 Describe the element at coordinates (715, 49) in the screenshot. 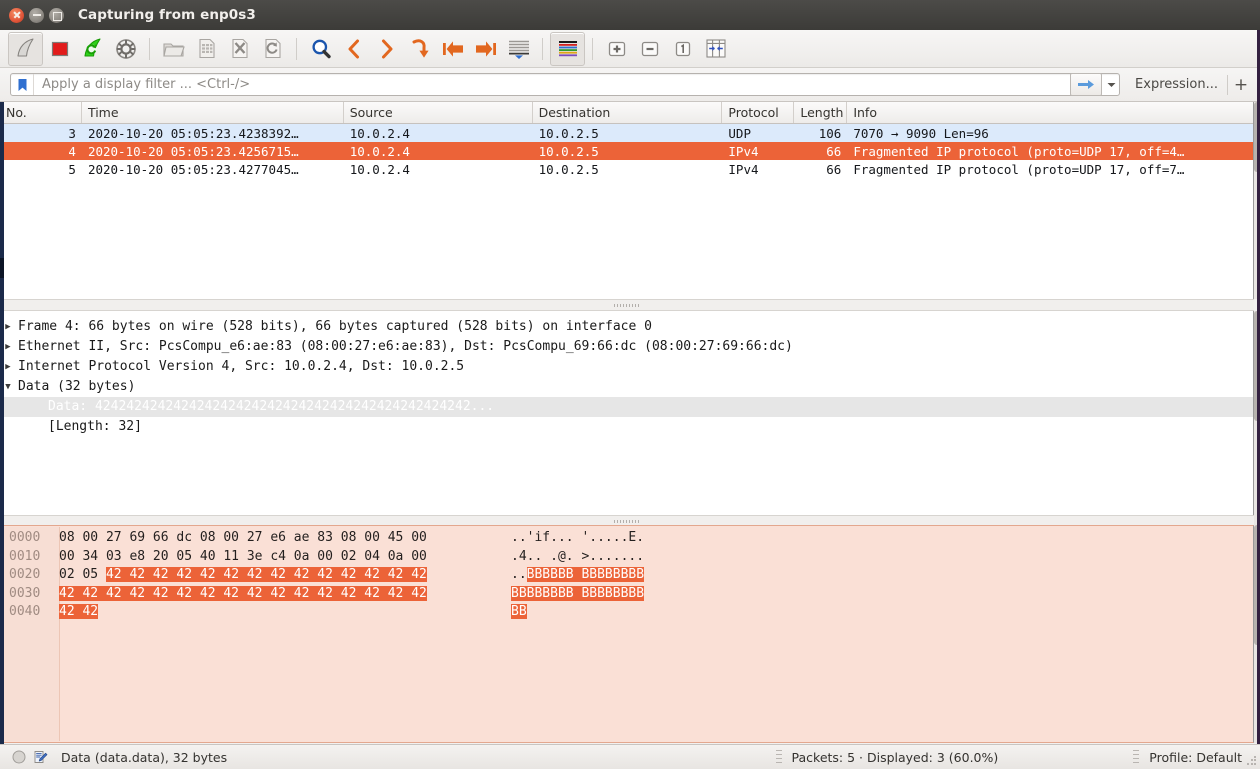

I see `resize-columns-button` at that location.